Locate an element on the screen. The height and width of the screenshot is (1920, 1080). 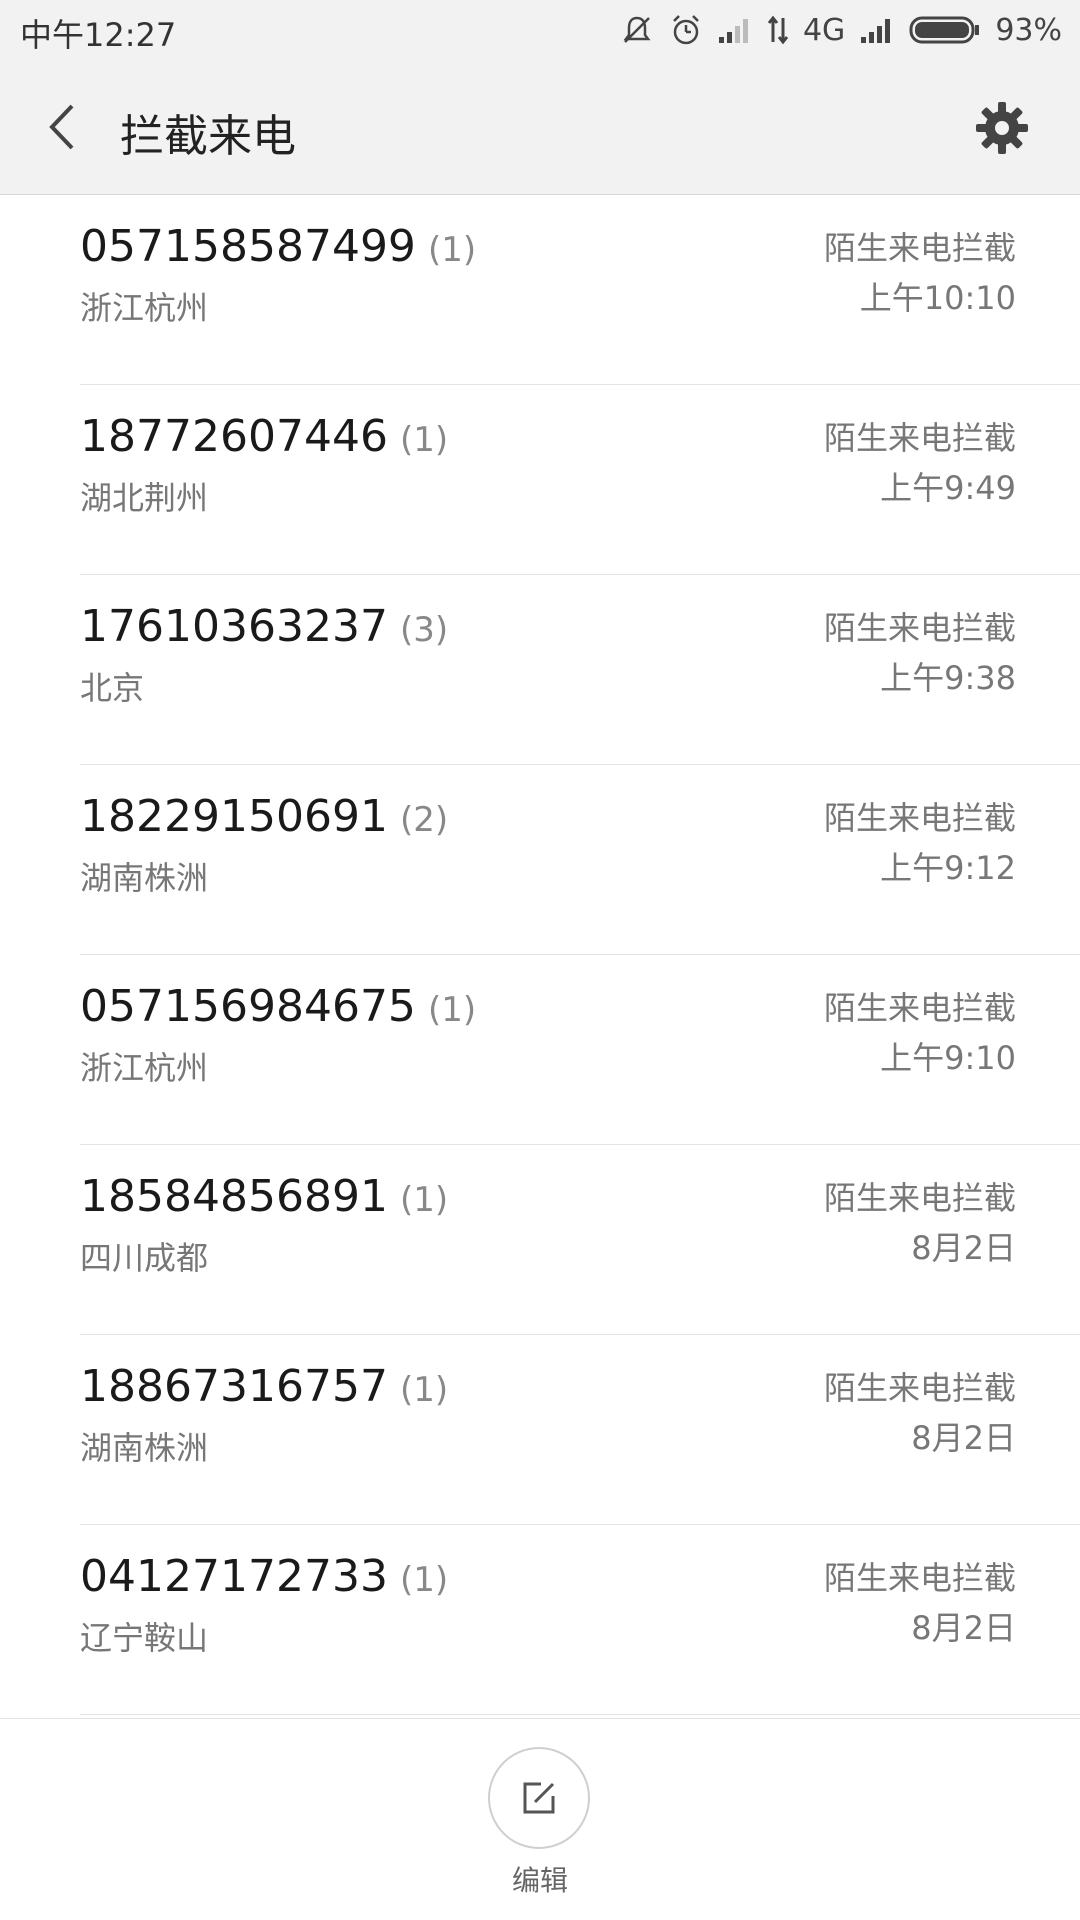
data-arrows-icon is located at coordinates (778, 30).